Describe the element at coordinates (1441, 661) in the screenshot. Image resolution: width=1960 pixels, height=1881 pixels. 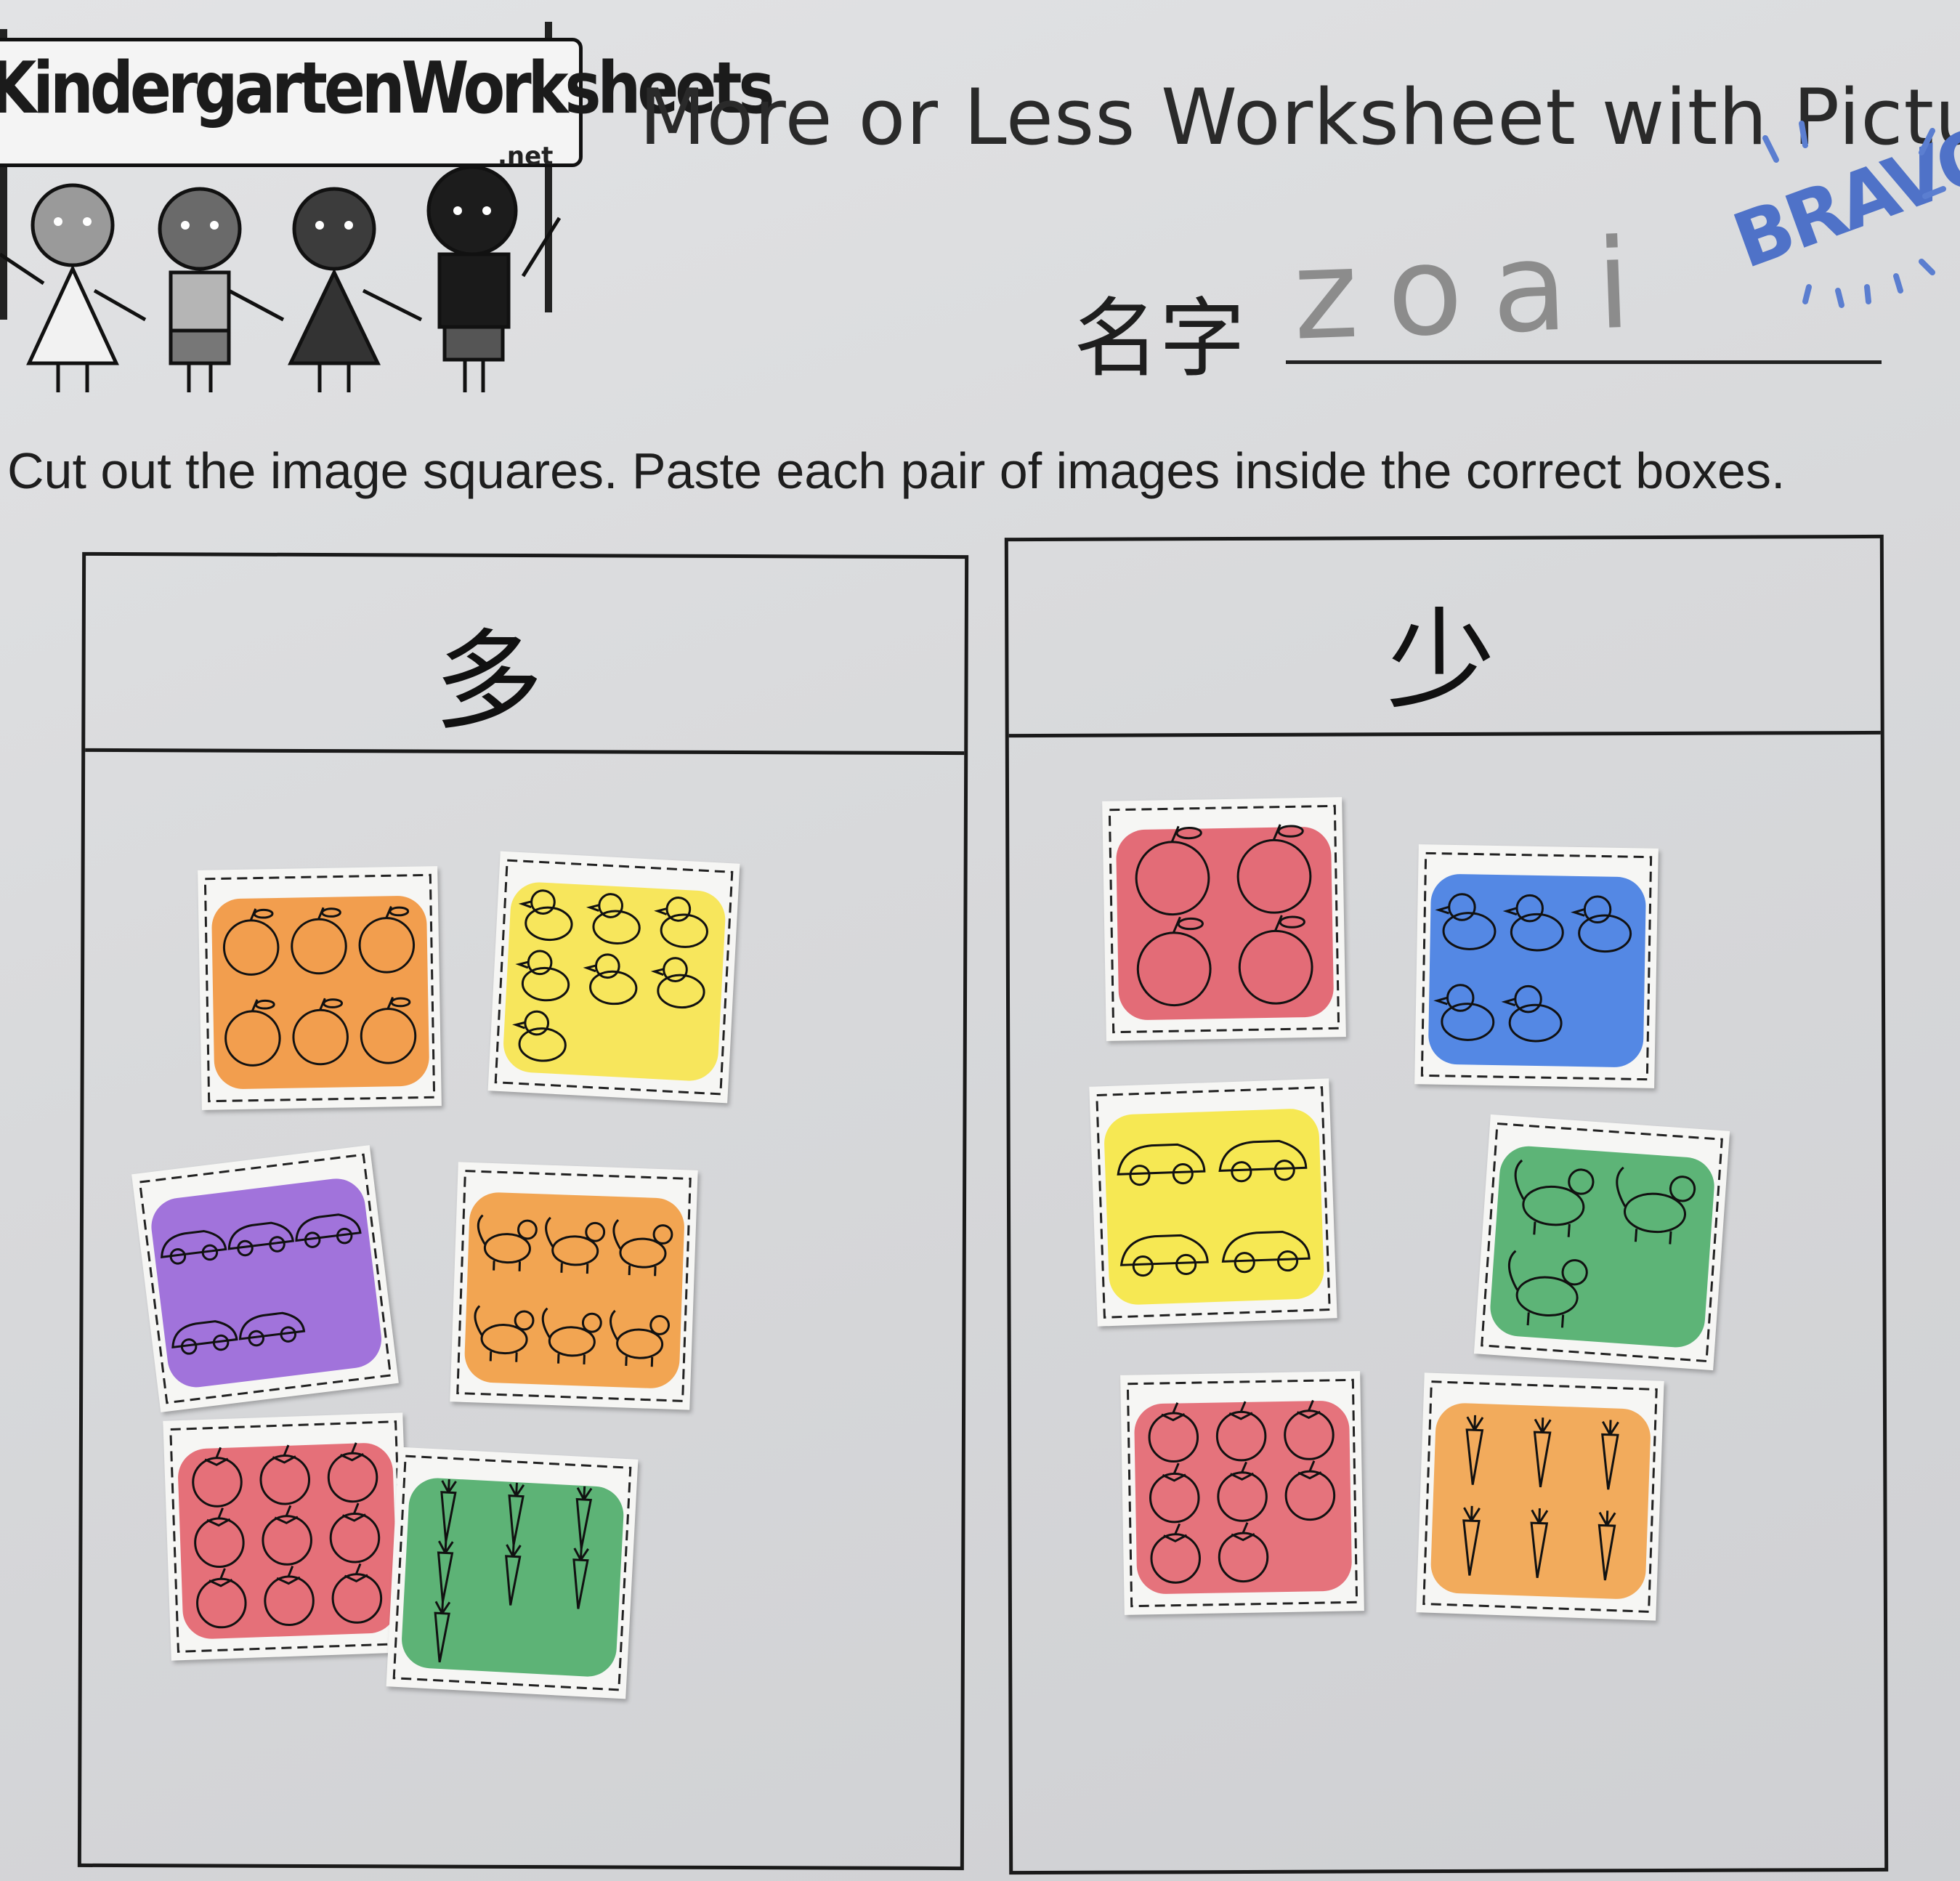
I see `less-heading: 少` at that location.